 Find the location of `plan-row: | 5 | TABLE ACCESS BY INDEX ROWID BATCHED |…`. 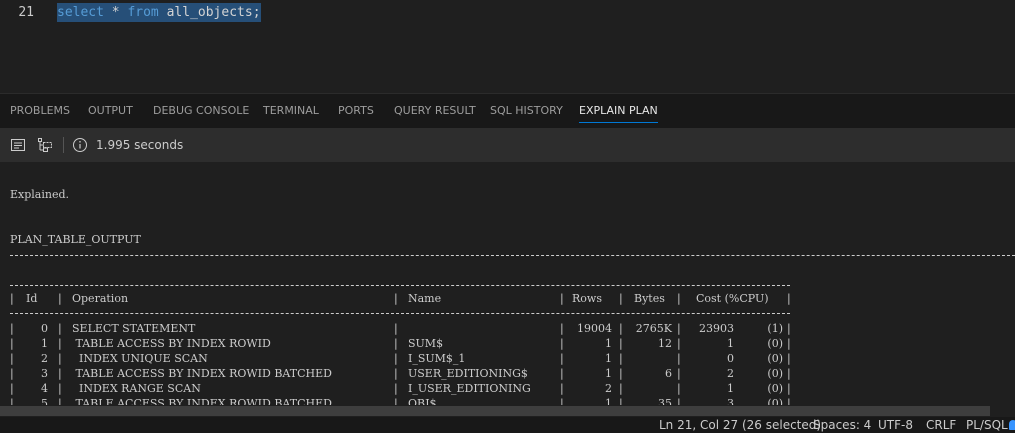

plan-row: | 5 | TABLE ACCESS BY INDEX ROWID BATCHED |… is located at coordinates (405, 400).